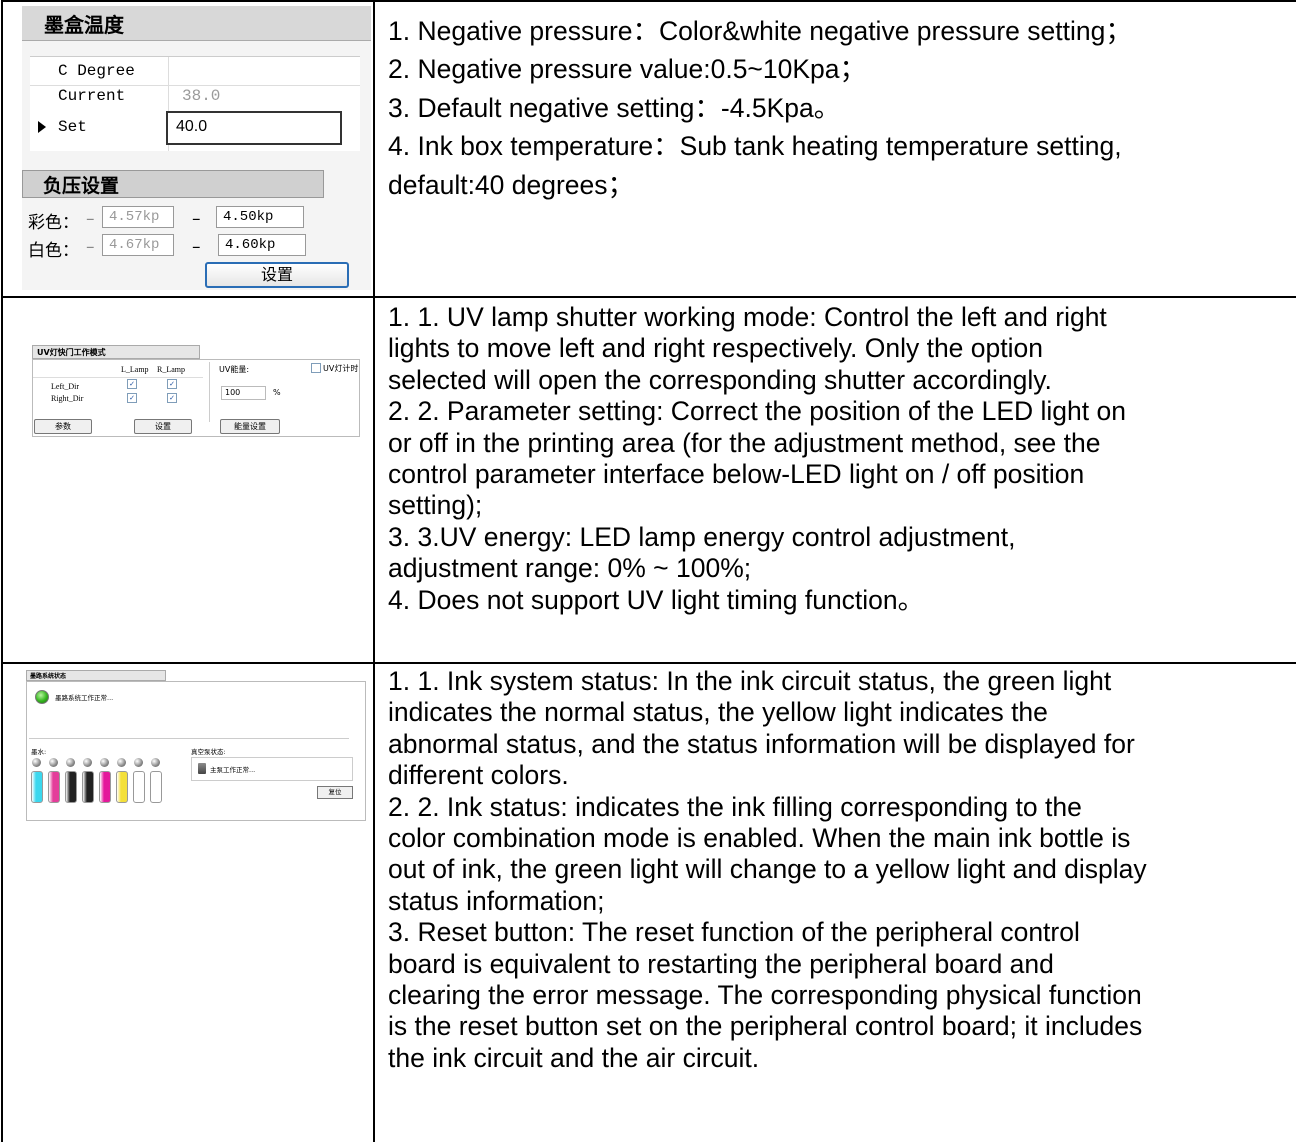 This screenshot has width=1296, height=1142. What do you see at coordinates (335, 792) in the screenshot?
I see `reset-button: 复位` at bounding box center [335, 792].